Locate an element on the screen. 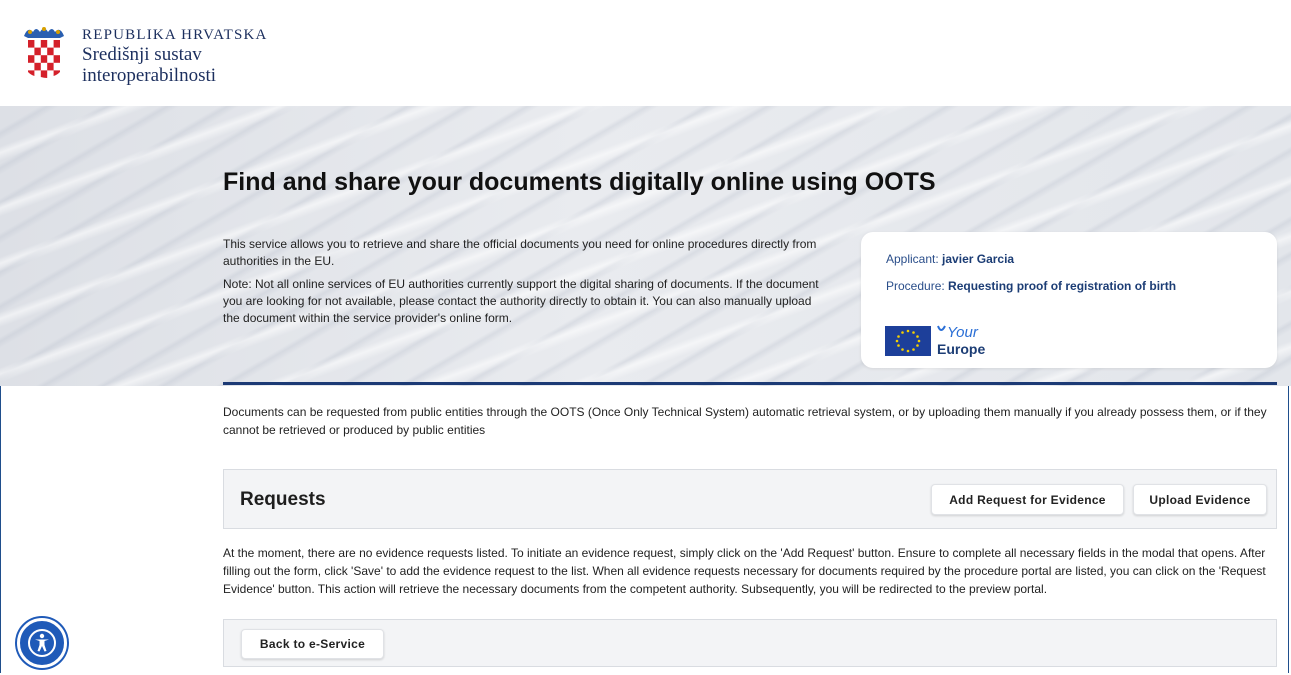 Image resolution: width=1291 pixels, height=675 pixels. back-to-eservice-button: Back to e-Service is located at coordinates (312, 644).